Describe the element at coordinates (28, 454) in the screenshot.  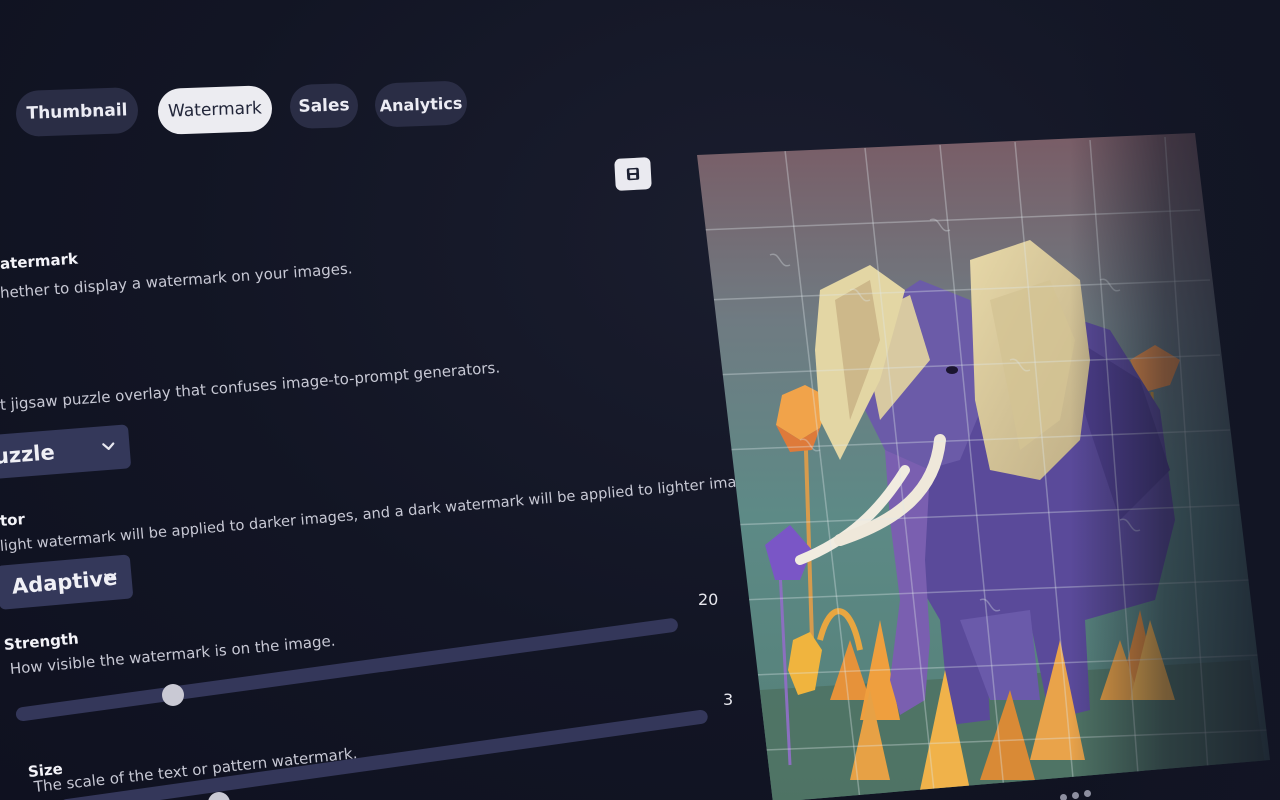
I see `pattern-select-value: uzzle` at that location.